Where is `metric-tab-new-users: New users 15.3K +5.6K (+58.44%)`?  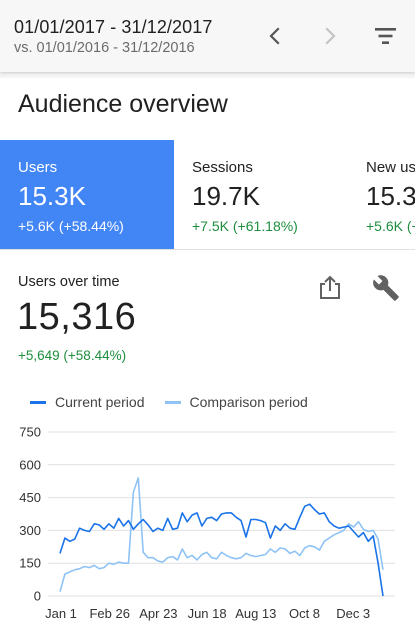 metric-tab-new-users: New users 15.3K +5.6K (+58.44%) is located at coordinates (381, 194).